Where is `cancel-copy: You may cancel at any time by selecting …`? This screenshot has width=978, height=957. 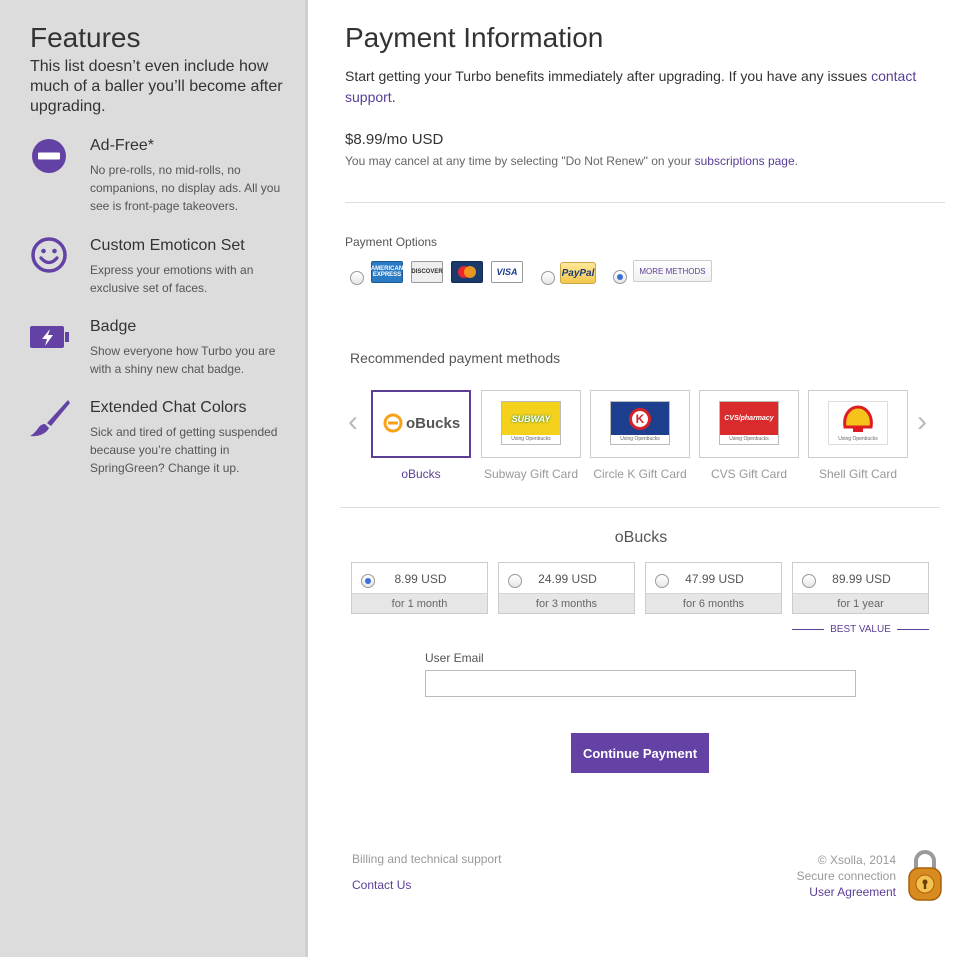
cancel-copy: You may cancel at any time by selecting … is located at coordinates (520, 161).